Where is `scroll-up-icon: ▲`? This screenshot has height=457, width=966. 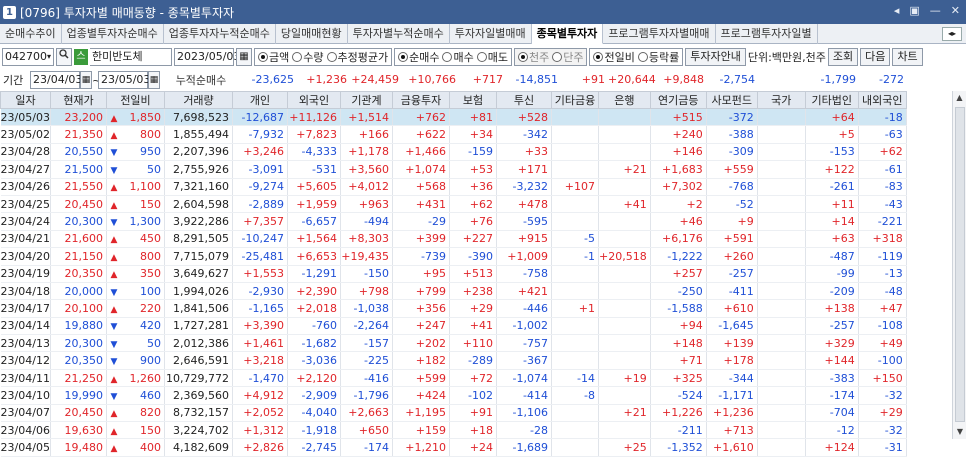 scroll-up-icon: ▲ is located at coordinates (959, 98).